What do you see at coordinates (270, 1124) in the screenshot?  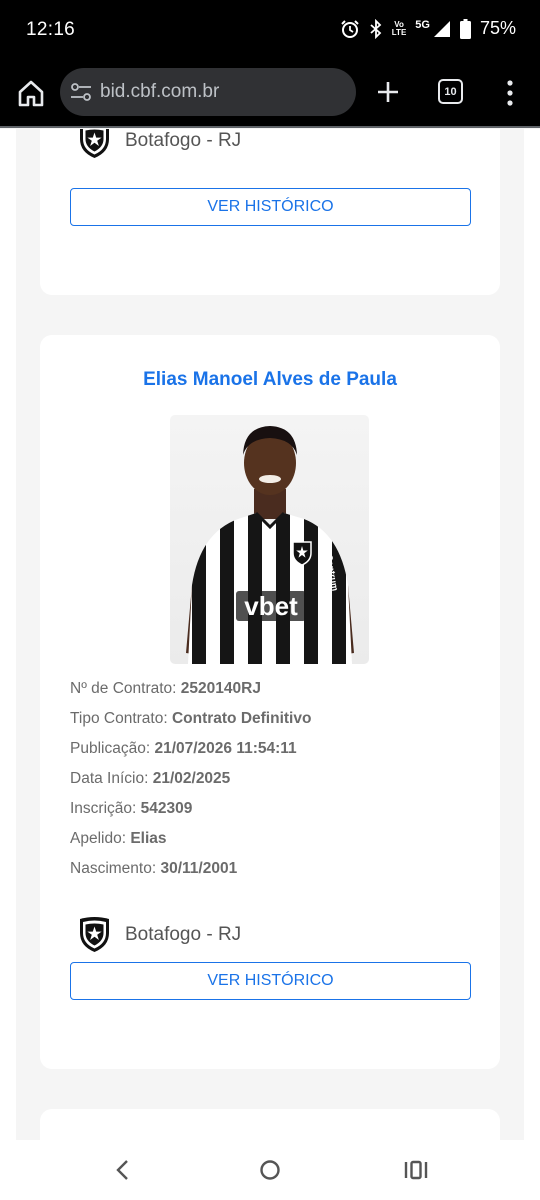 I see `player-card-next` at bounding box center [270, 1124].